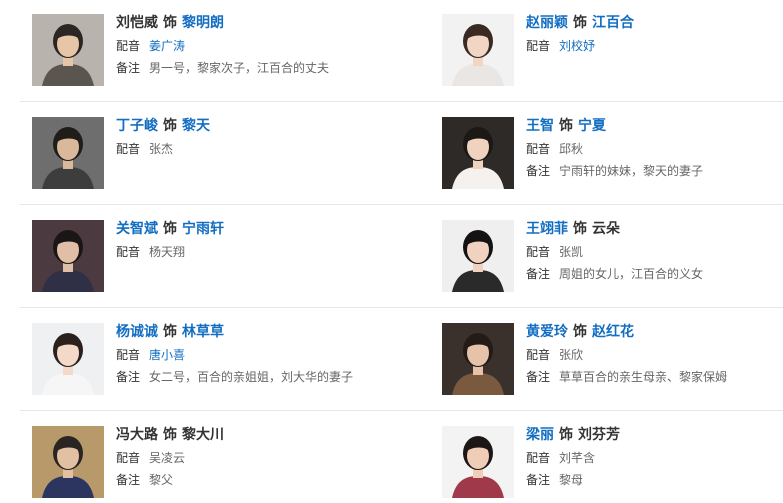 The width and height of the screenshot is (783, 503). I want to click on cast-title: 冯大路饰黎大川, so click(170, 435).